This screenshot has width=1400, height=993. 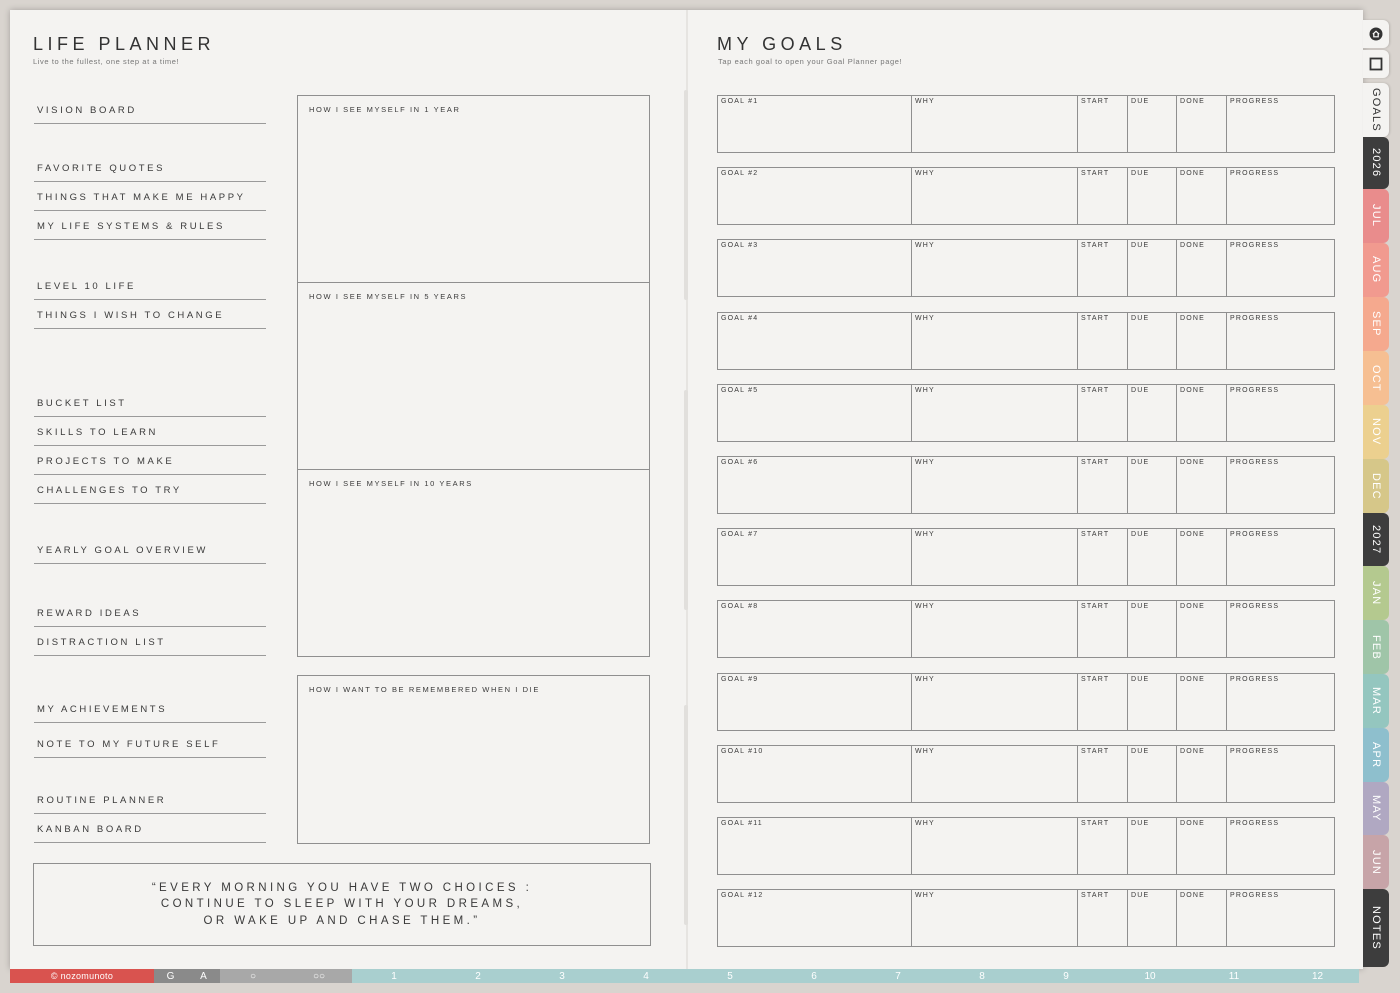 I want to click on goal-row: GOAL #7 WHY START DUE DONE PROGRESS, so click(x=1026, y=557).